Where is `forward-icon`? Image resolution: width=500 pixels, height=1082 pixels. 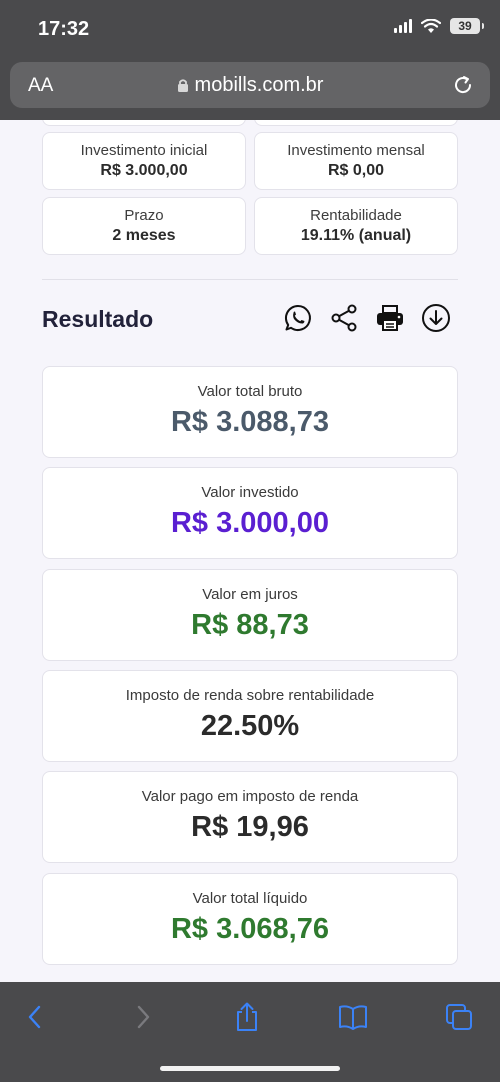 forward-icon is located at coordinates (143, 1017).